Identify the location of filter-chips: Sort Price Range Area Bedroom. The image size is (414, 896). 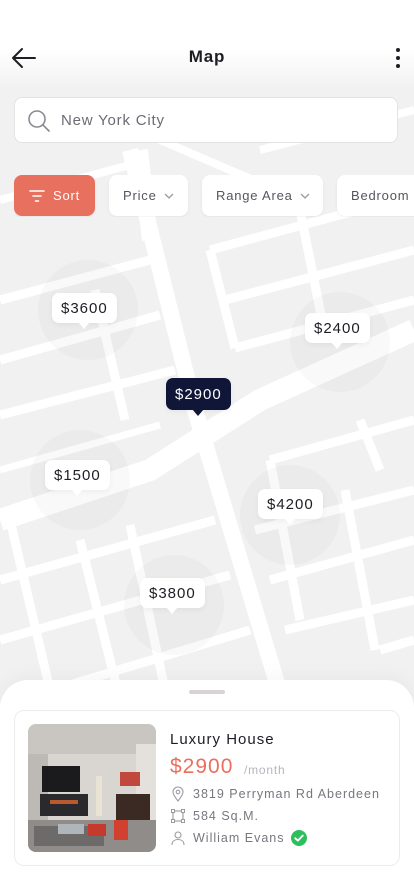
(214, 196).